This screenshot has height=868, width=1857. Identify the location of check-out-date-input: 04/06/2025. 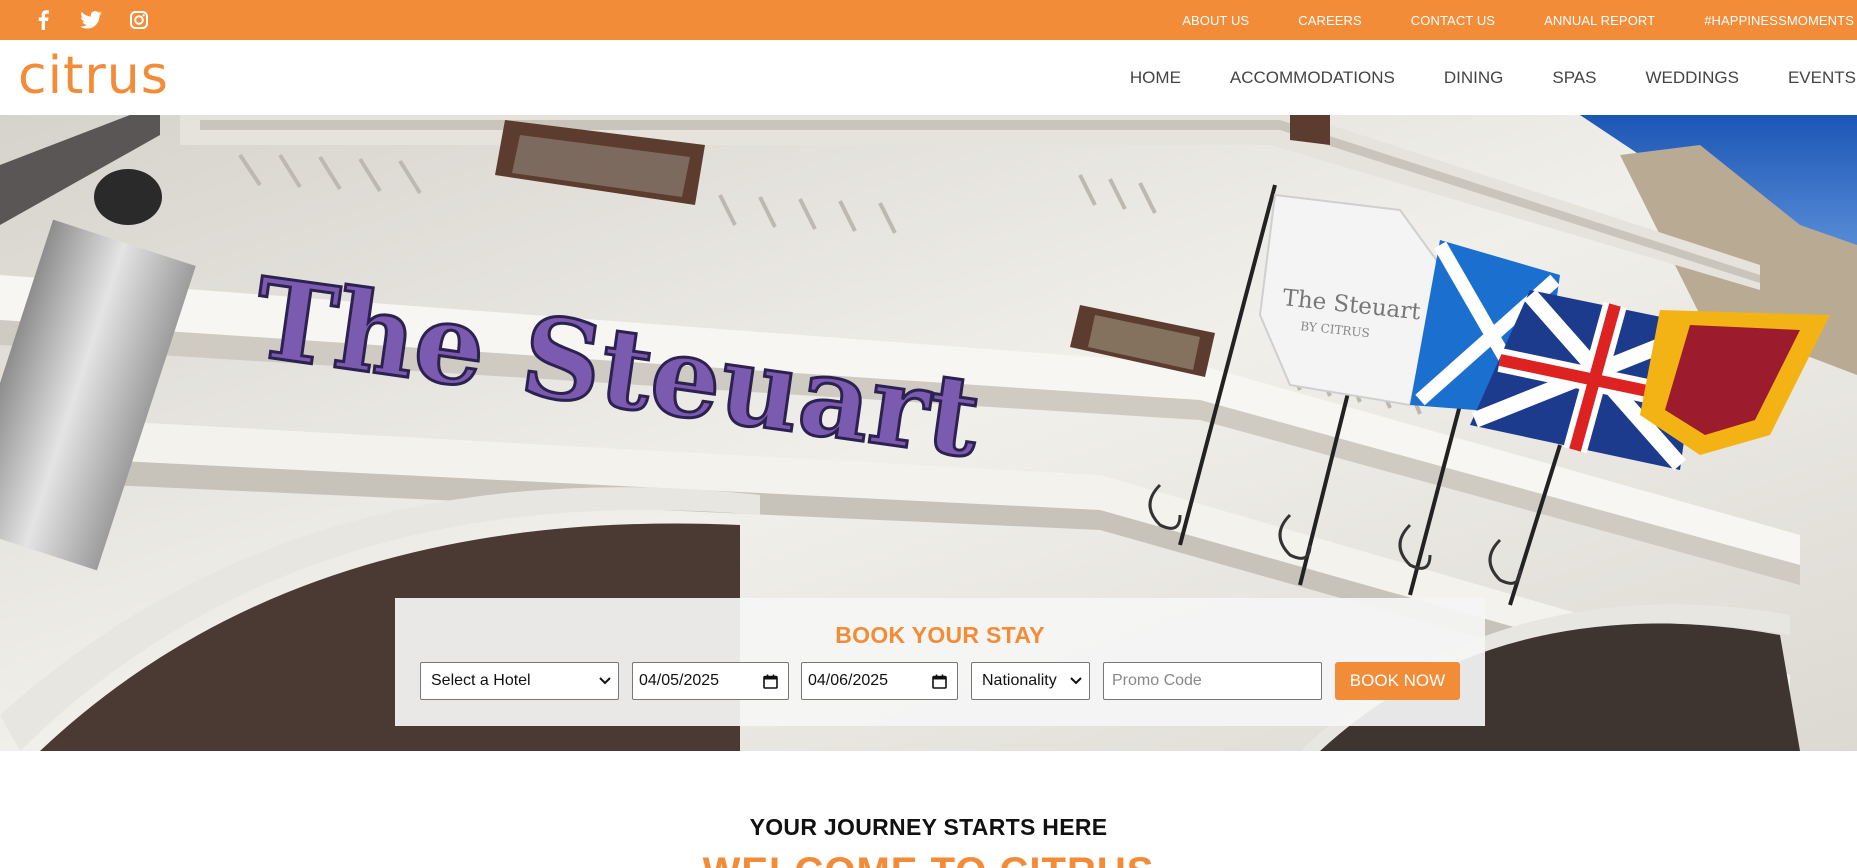
(879, 681).